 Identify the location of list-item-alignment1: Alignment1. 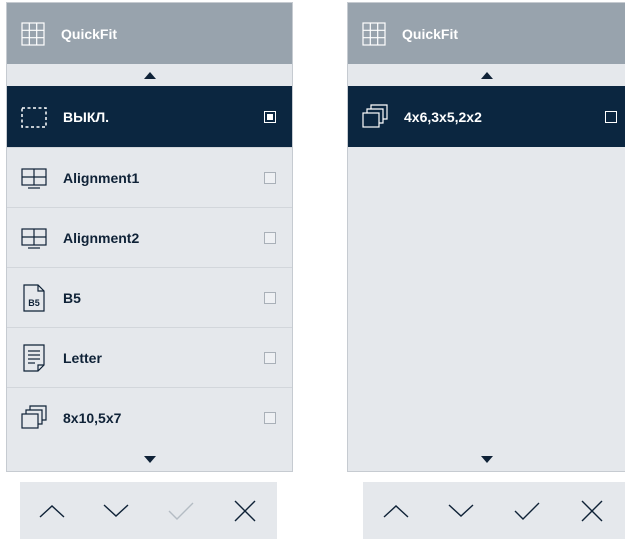
(149, 177).